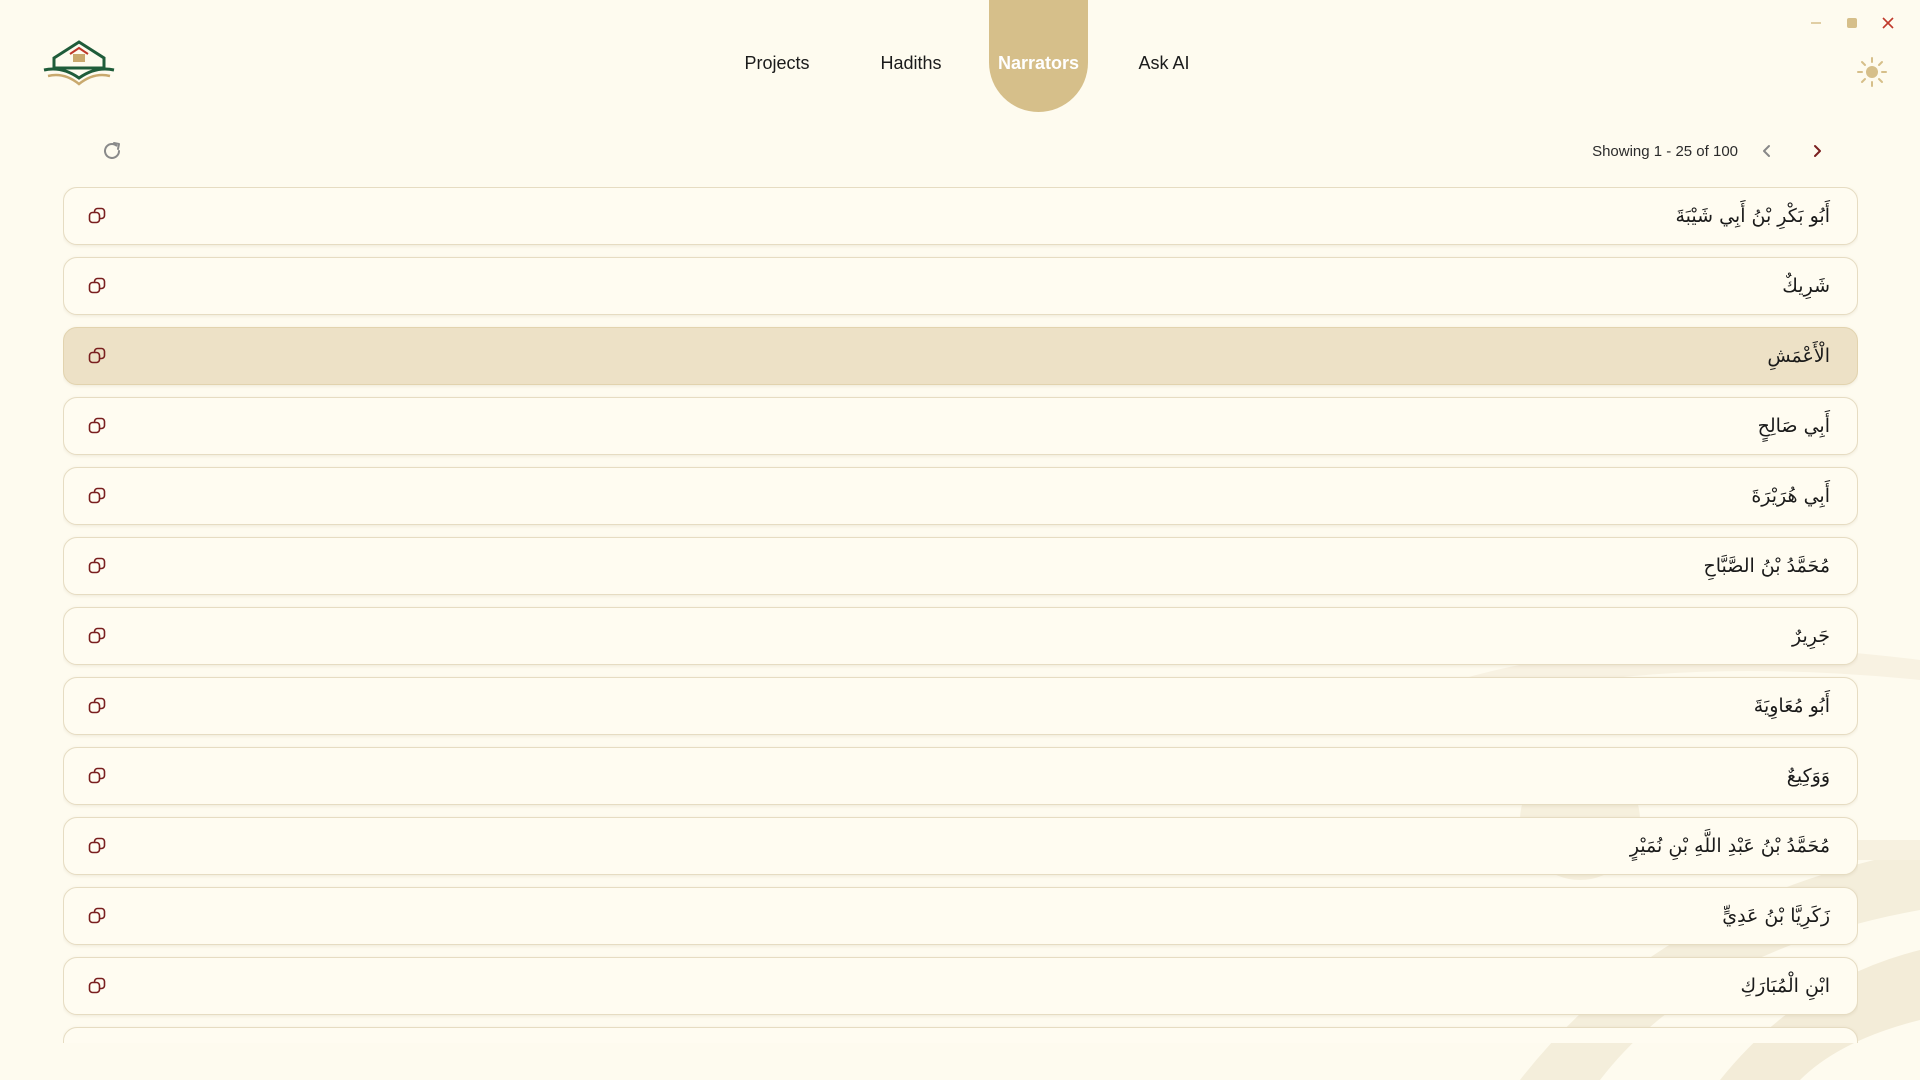 This screenshot has height=1080, width=1920. What do you see at coordinates (1776, 916) in the screenshot?
I see `narrator-name: زَكَرِيَّا بْنُ عَدِيٍّ` at bounding box center [1776, 916].